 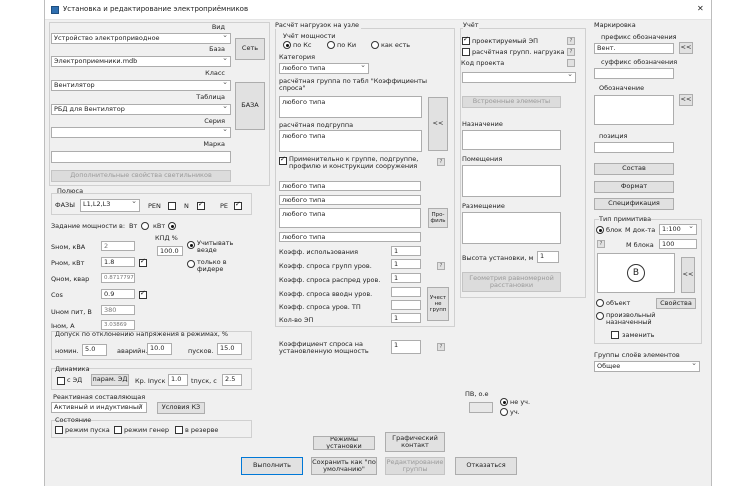 I want to click on rezerv-checkbox, so click(x=179, y=430).